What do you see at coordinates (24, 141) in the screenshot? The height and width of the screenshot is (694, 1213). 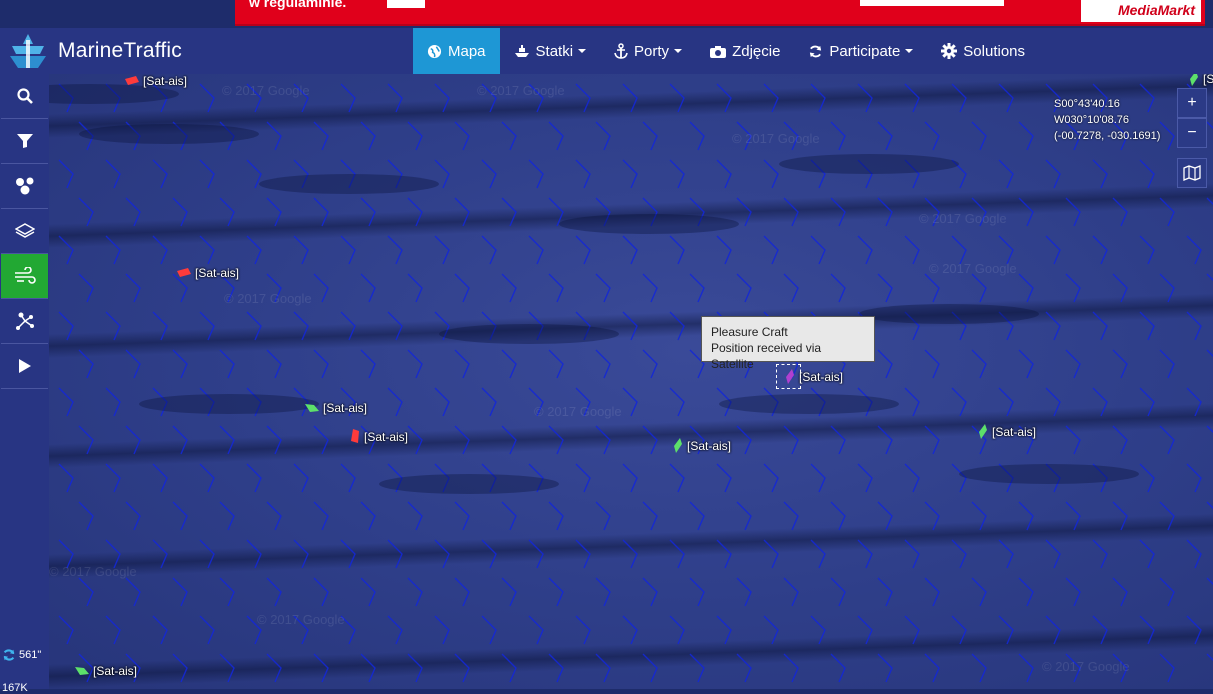 I see `filter-button` at bounding box center [24, 141].